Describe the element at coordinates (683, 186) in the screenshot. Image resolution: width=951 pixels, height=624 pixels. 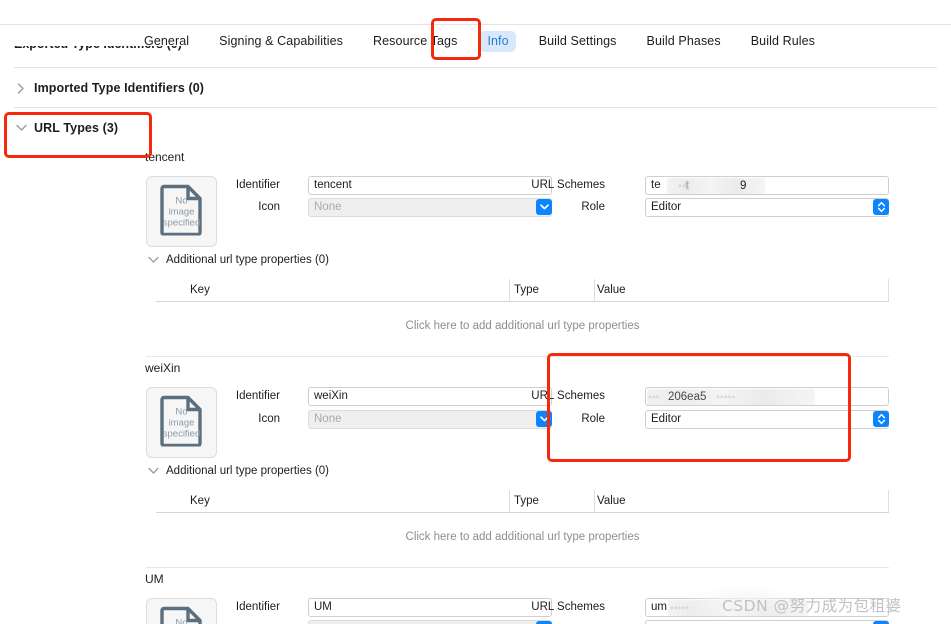
I see `url-scheme-blurred-text-tencent: ··t` at that location.